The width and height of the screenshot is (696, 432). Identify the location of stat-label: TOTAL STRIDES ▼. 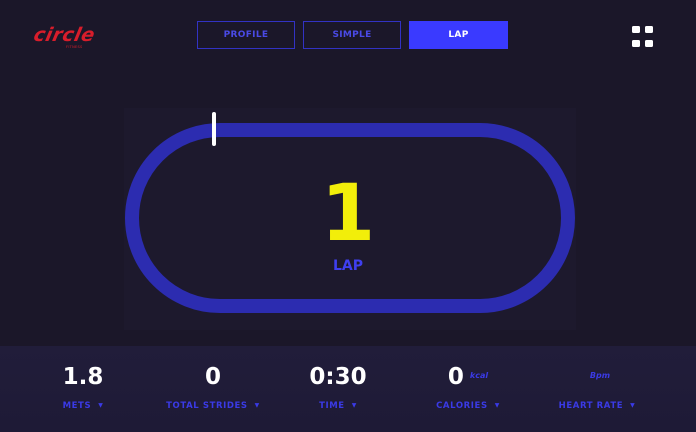
(213, 406).